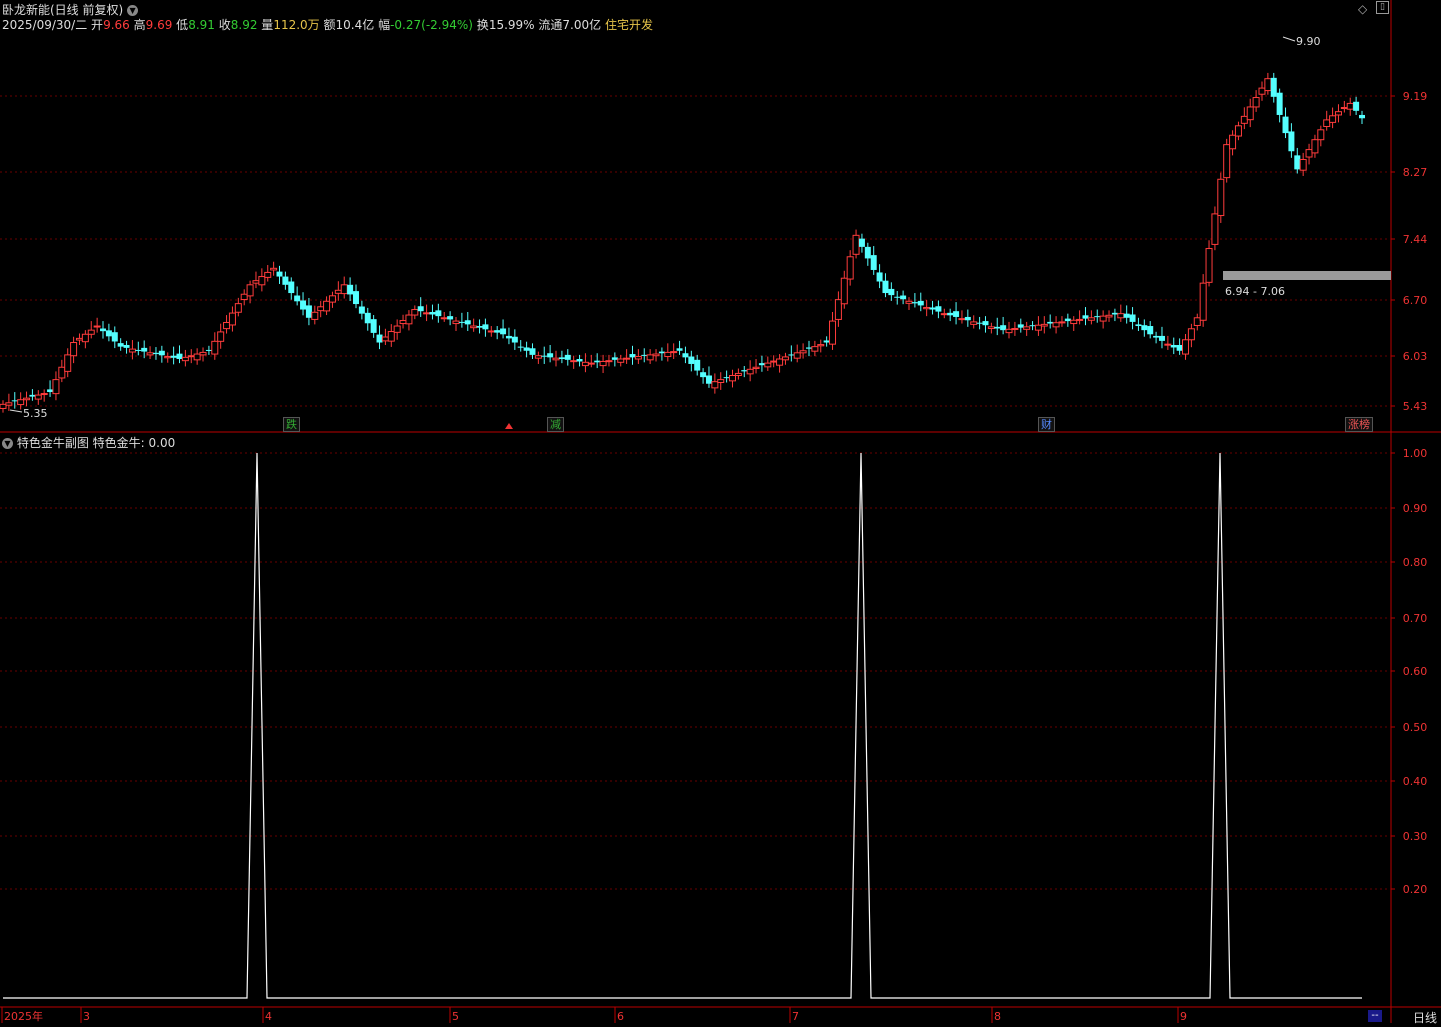  Describe the element at coordinates (267, 25) in the screenshot. I see `volume-label: 量` at that location.